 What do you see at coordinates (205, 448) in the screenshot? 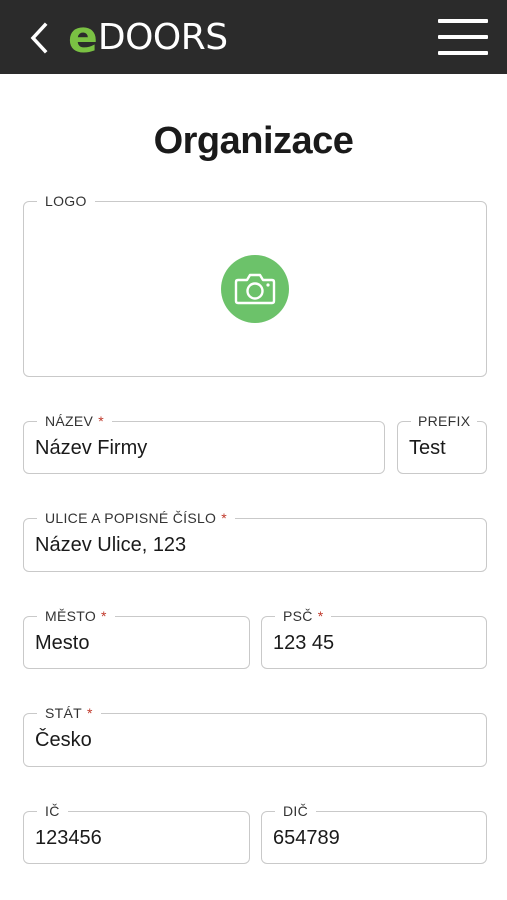
I see `company-name-input: Název Firmy` at bounding box center [205, 448].